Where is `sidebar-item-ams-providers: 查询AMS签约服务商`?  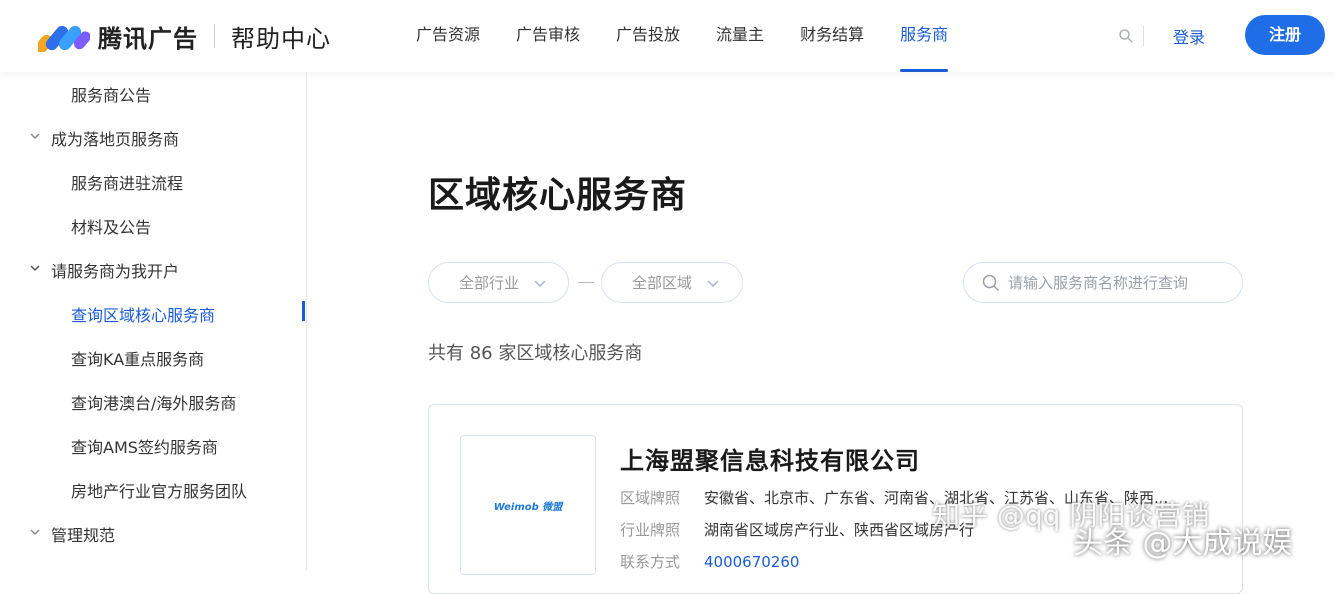
sidebar-item-ams-providers: 查询AMS签约服务商 is located at coordinates (144, 446).